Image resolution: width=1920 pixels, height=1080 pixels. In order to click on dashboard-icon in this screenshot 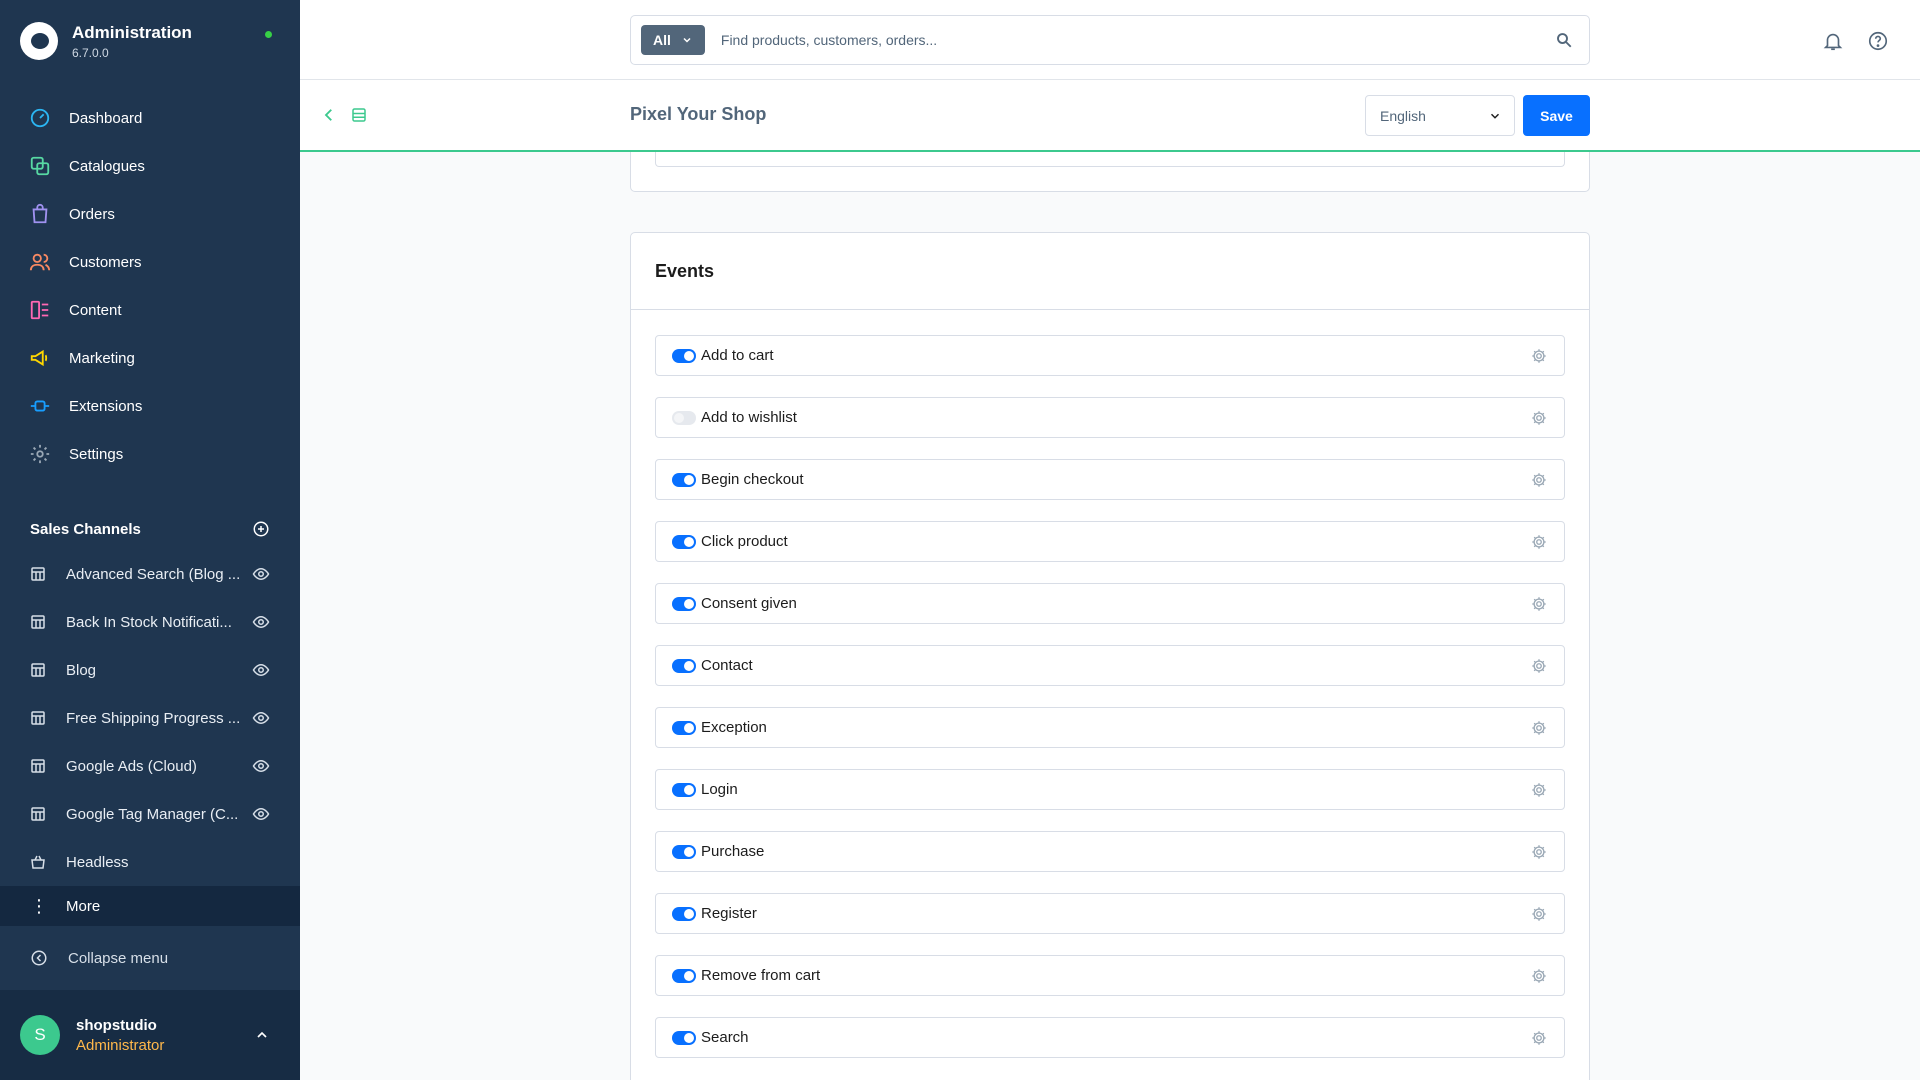, I will do `click(40, 118)`.